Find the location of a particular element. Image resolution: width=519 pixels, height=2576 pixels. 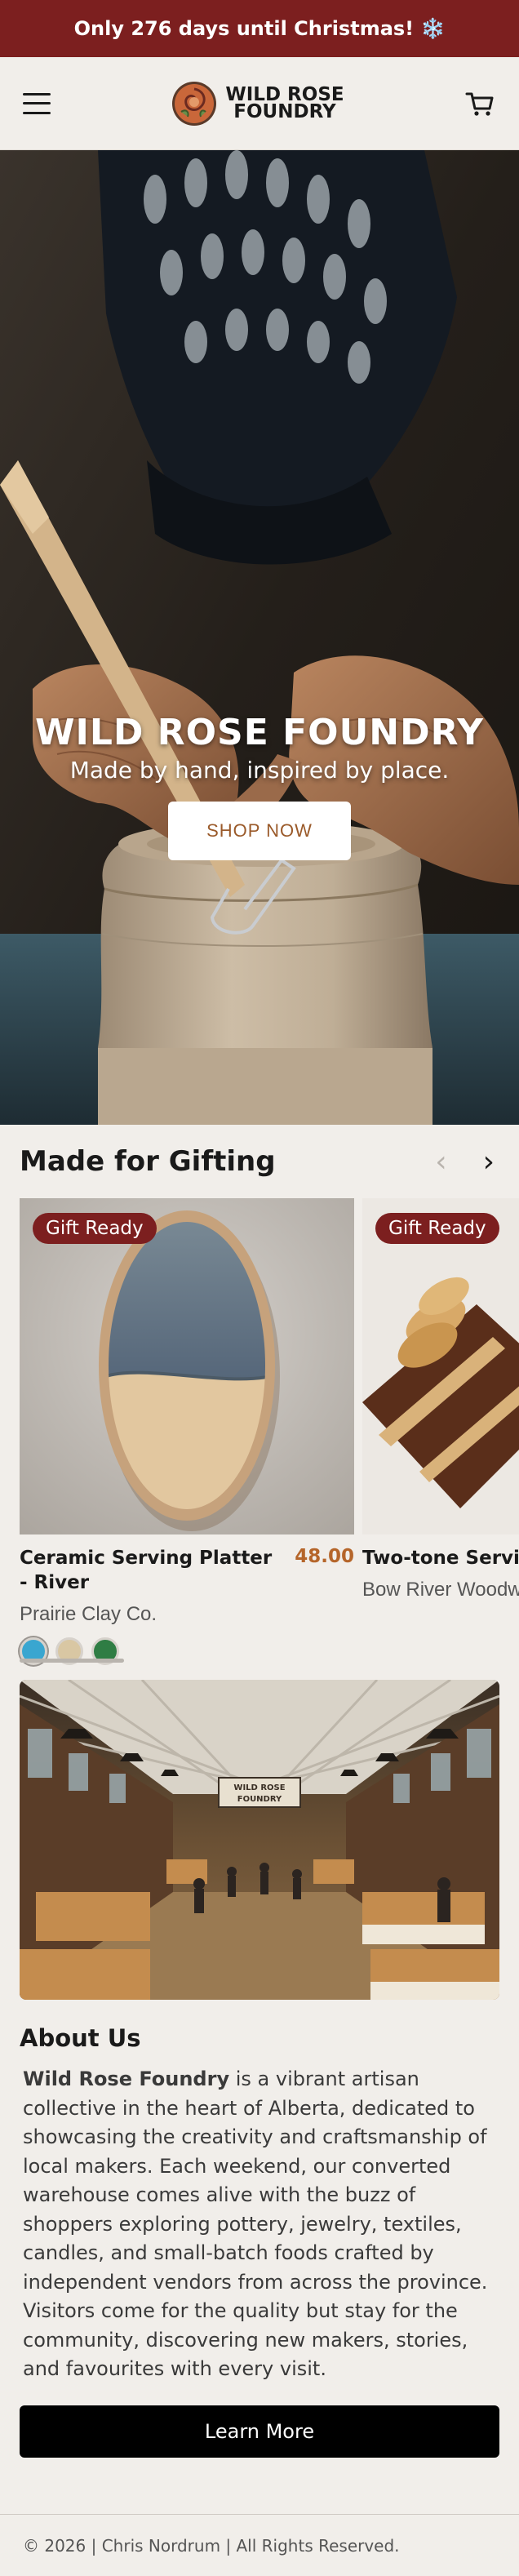

product-name: Two-tone Serving Board is located at coordinates (440, 1558).